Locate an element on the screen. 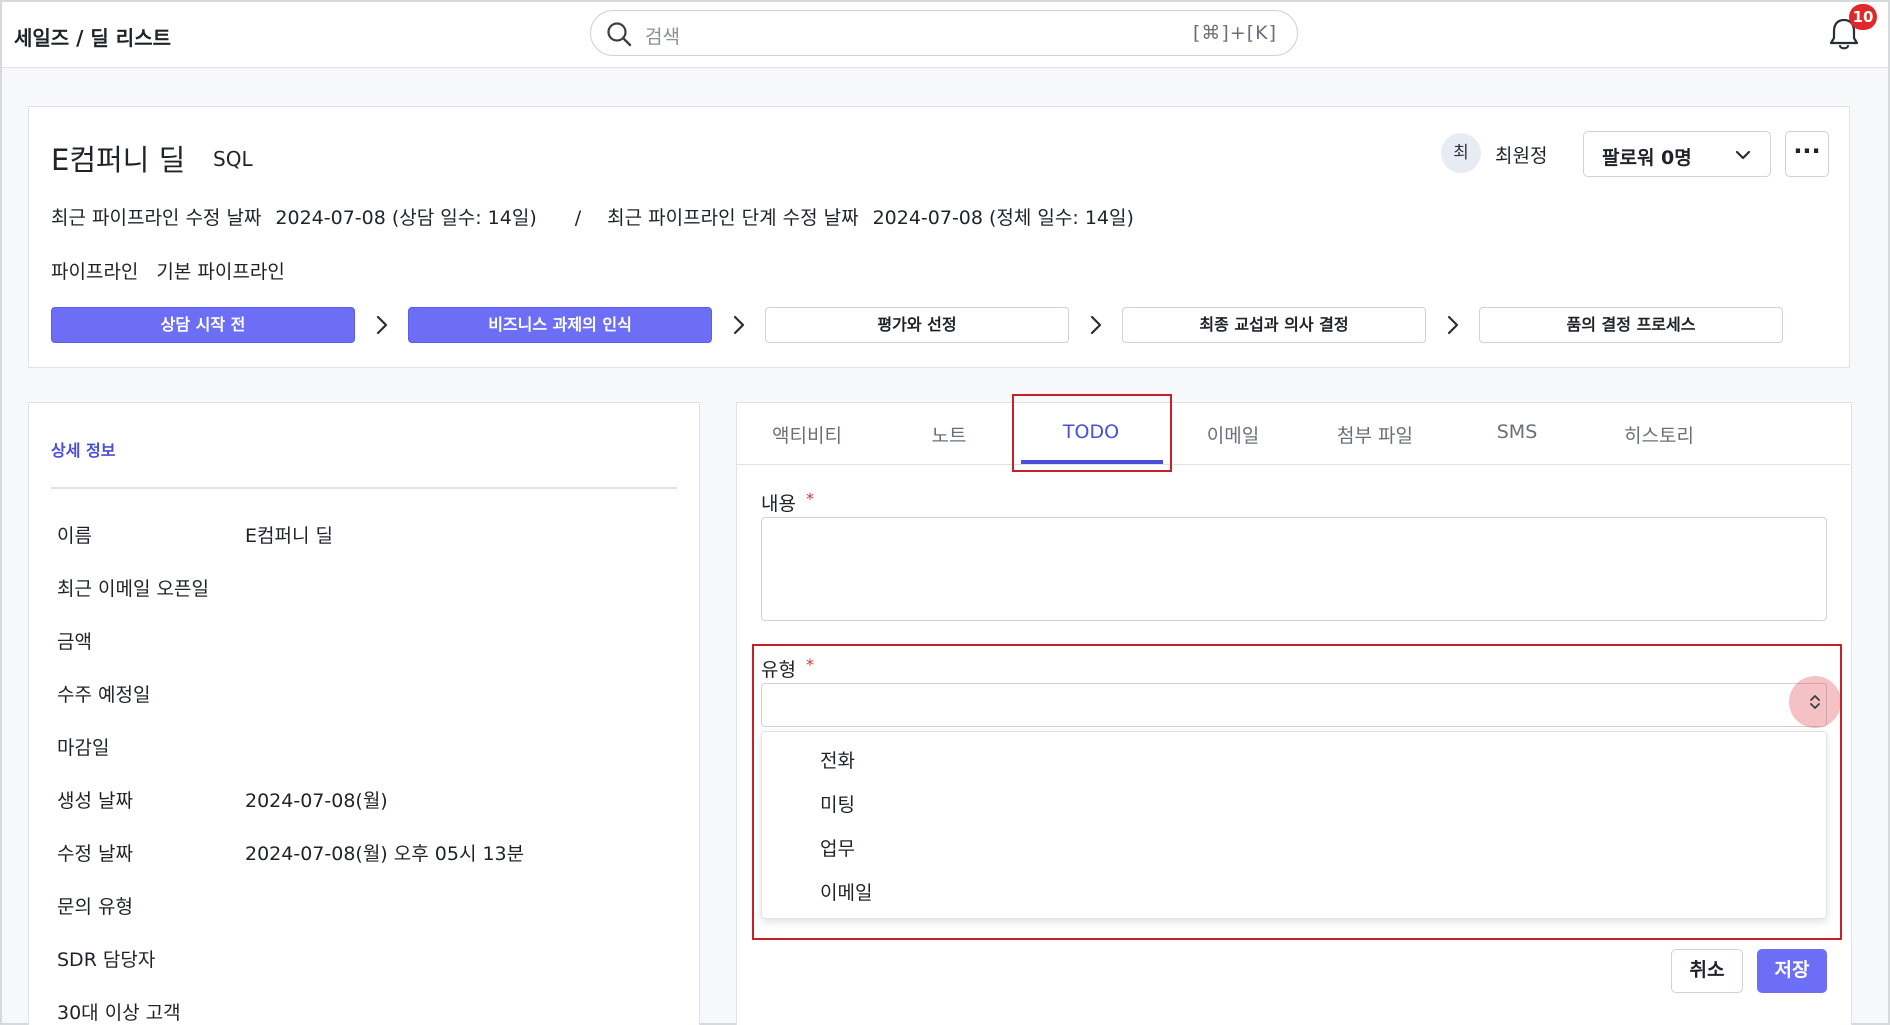 This screenshot has width=1890, height=1025. stage-modified-label: 최근 파이프라인 단계 수정 날짜 is located at coordinates (733, 218).